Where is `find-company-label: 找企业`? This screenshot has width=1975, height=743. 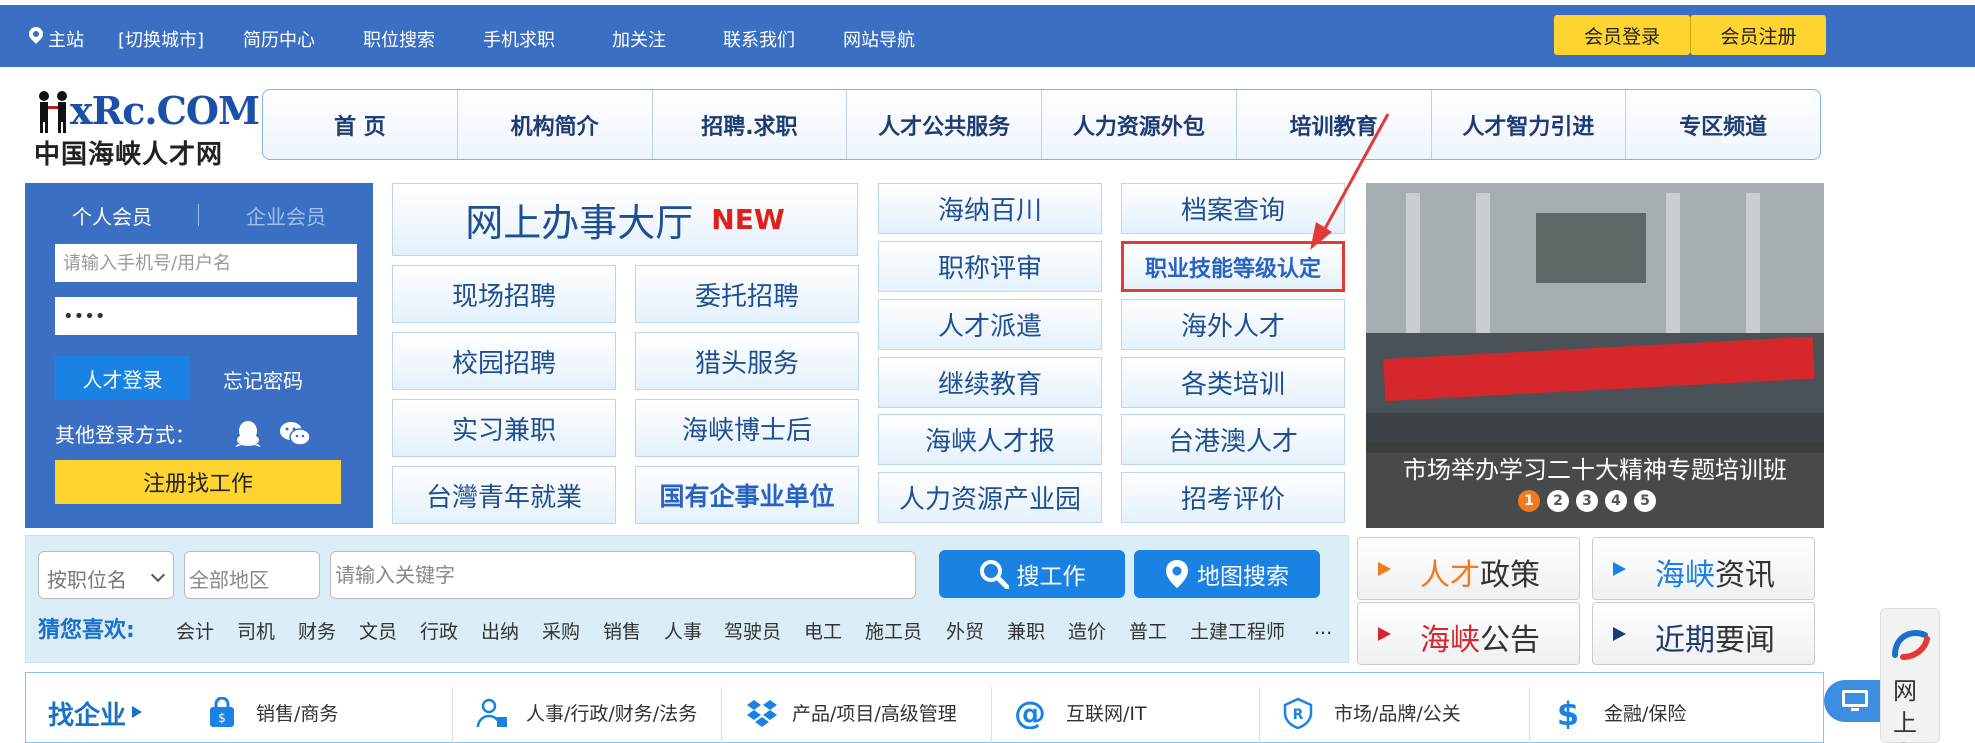
find-company-label: 找企业 is located at coordinates (95, 713).